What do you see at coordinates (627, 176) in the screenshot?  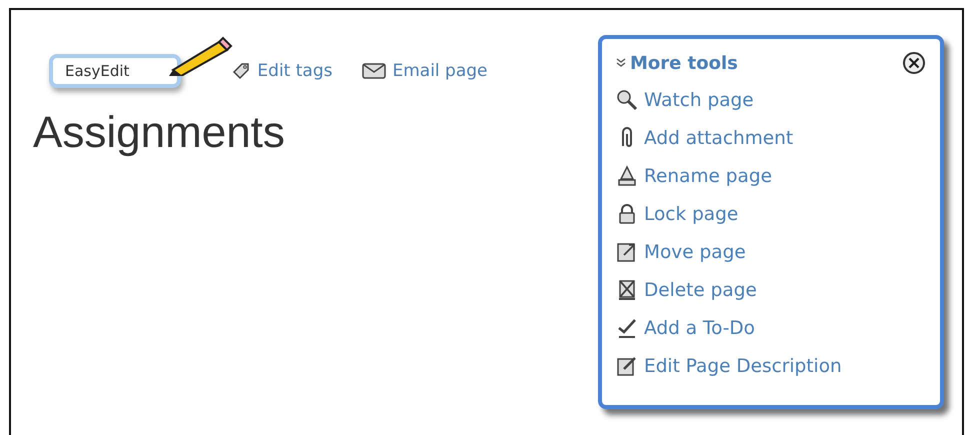 I see `stamp-icon` at bounding box center [627, 176].